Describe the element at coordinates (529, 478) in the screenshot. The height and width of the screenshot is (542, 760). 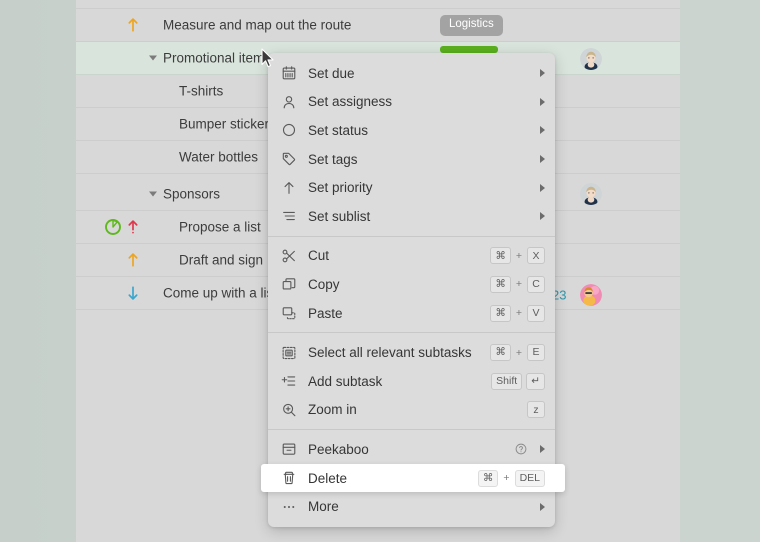
I see `shortcut-key: DEL` at that location.